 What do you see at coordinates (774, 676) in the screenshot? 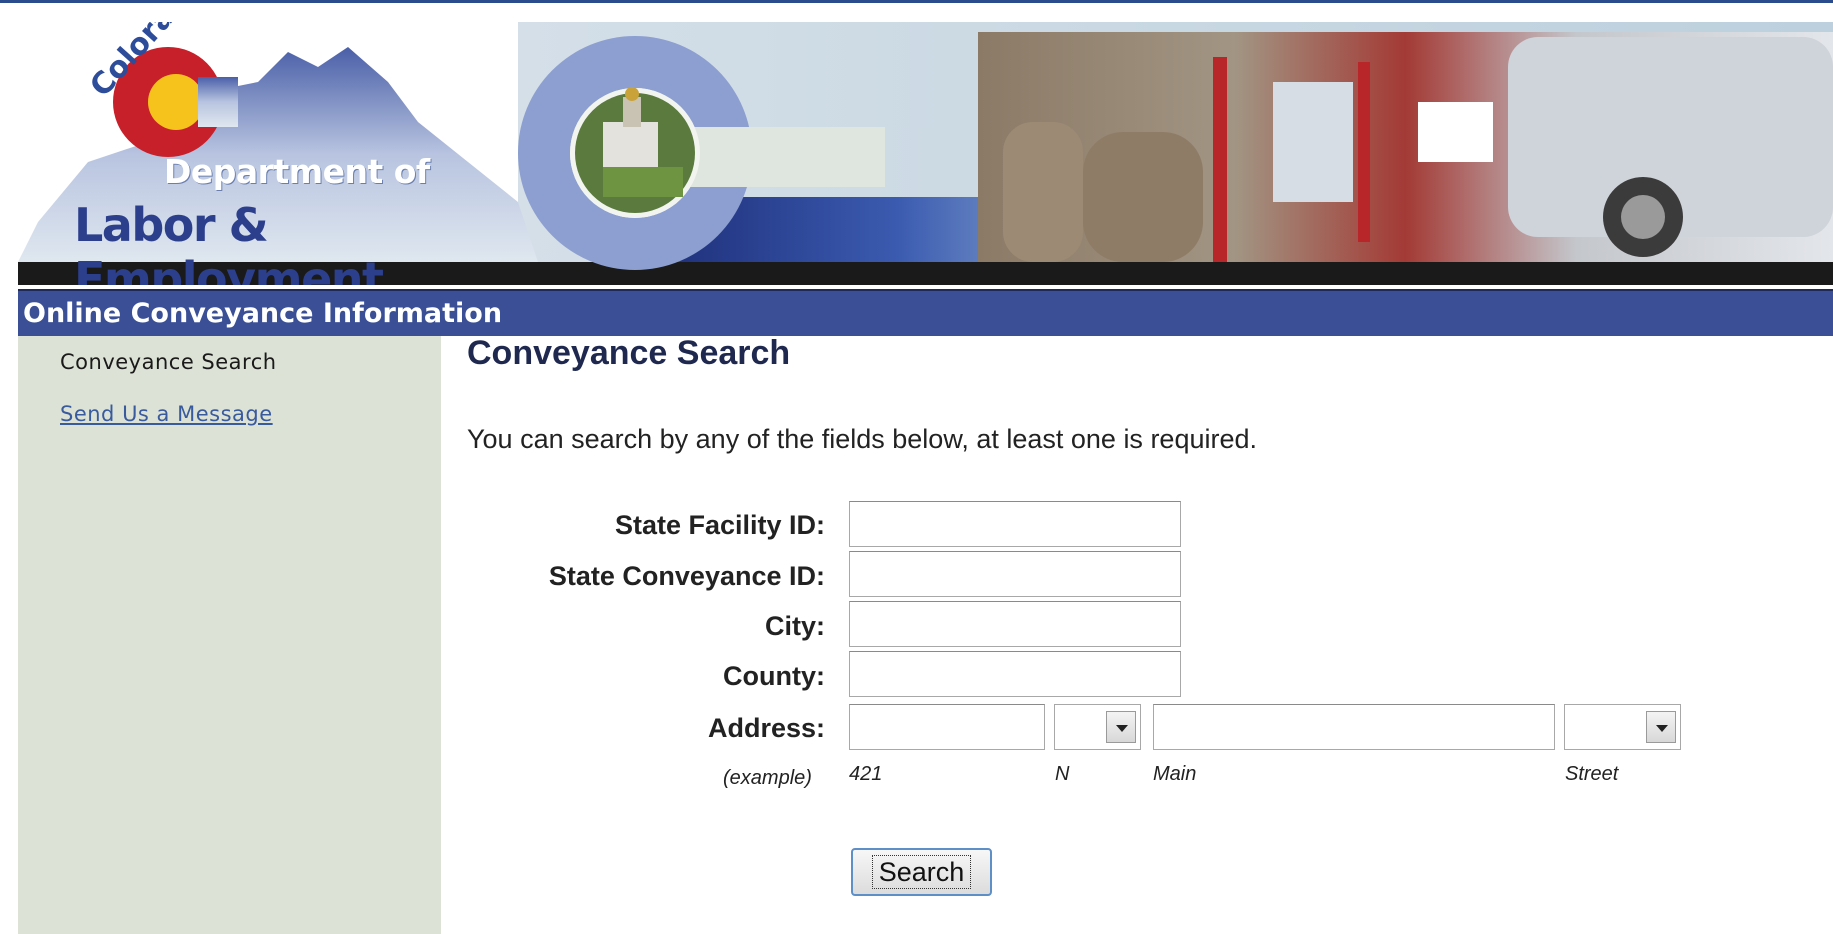
I see `county-label: County:` at bounding box center [774, 676].